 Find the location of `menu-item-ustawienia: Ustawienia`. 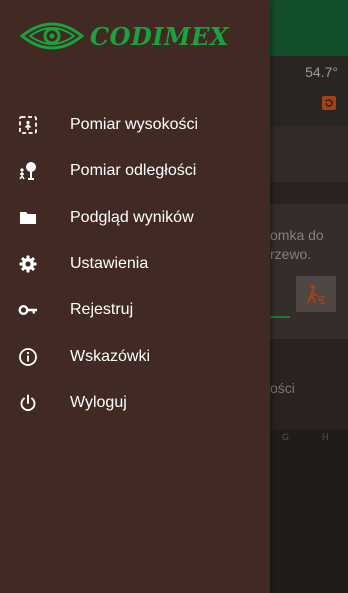

menu-item-ustawienia: Ustawienia is located at coordinates (135, 264).